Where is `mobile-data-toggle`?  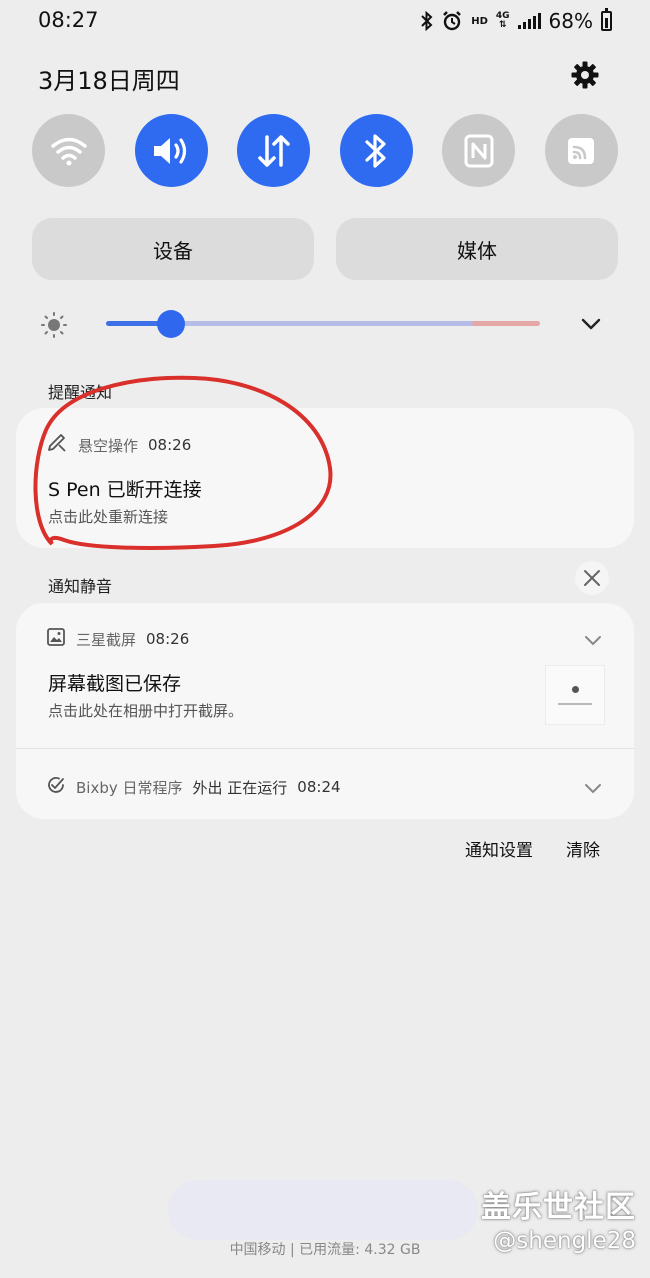 mobile-data-toggle is located at coordinates (274, 150).